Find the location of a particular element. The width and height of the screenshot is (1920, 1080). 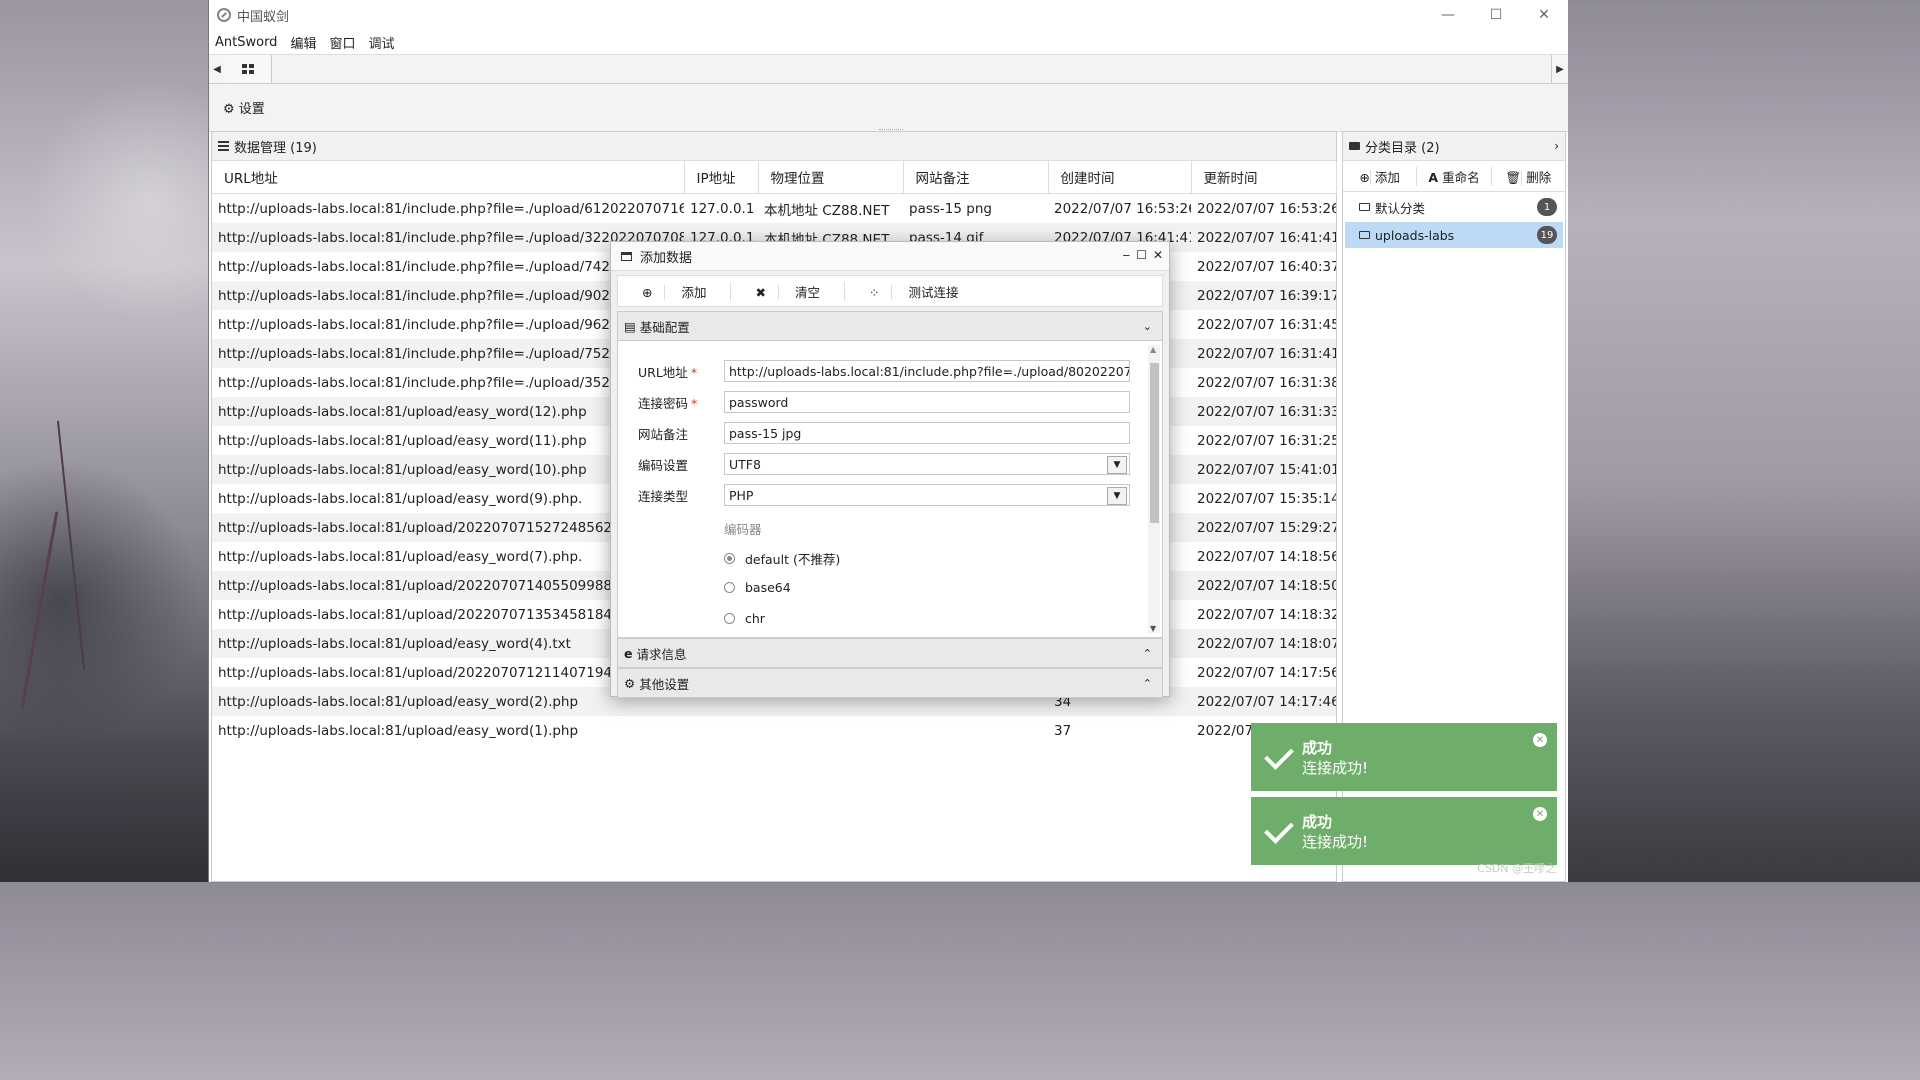

category-delete-button: 🗑 删除 is located at coordinates (1528, 176).